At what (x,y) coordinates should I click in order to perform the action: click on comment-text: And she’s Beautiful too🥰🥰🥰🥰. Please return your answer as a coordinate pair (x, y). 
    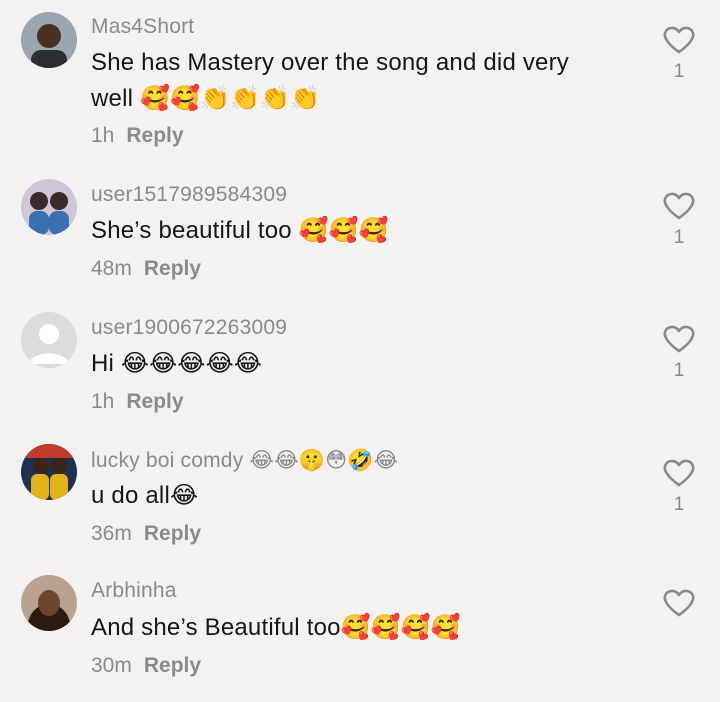
    Looking at the image, I should click on (276, 627).